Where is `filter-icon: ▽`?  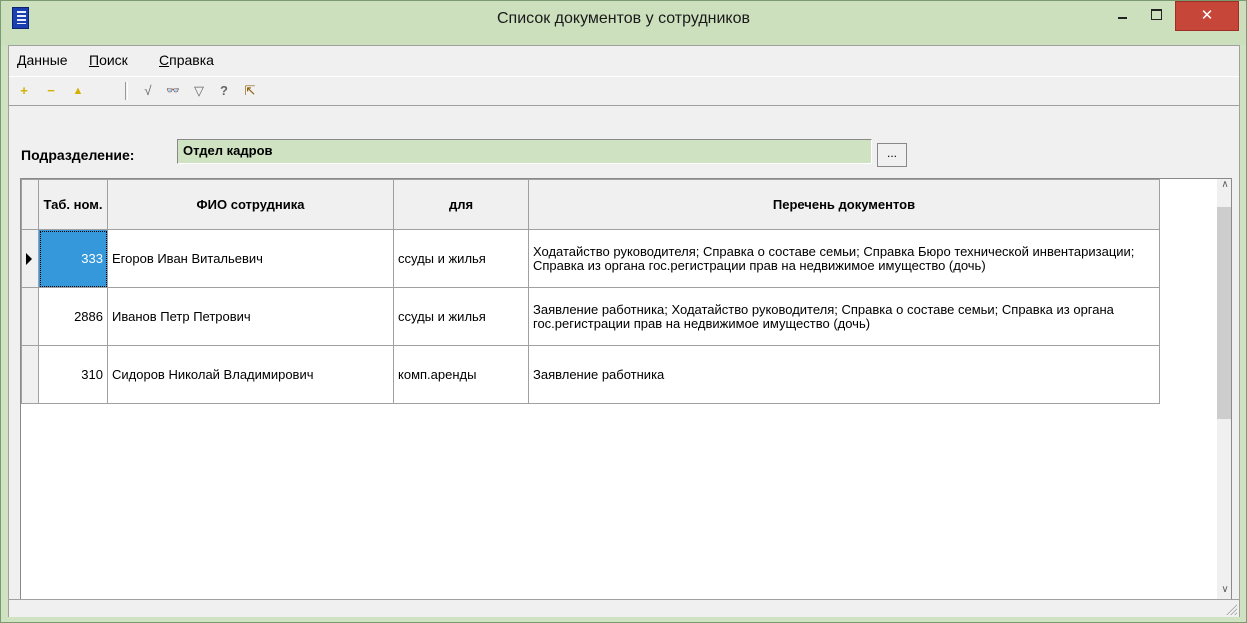 filter-icon: ▽ is located at coordinates (199, 91).